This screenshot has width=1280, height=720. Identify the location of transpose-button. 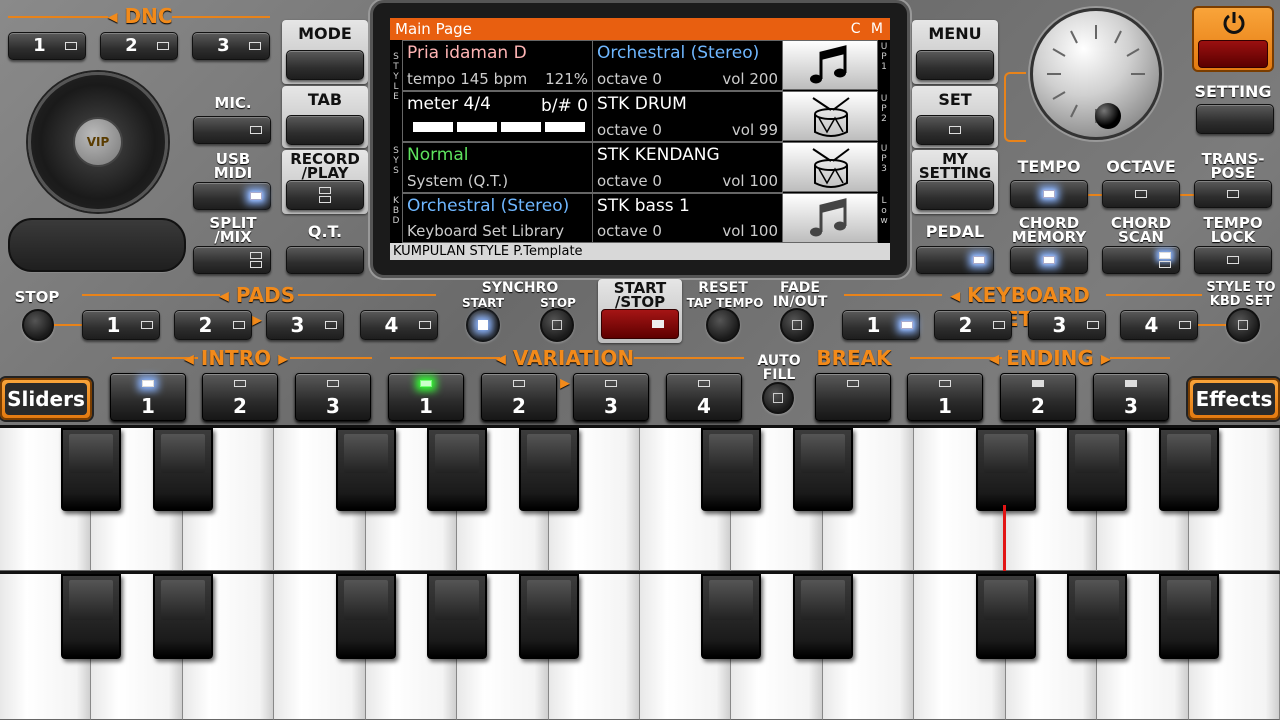
(1233, 194).